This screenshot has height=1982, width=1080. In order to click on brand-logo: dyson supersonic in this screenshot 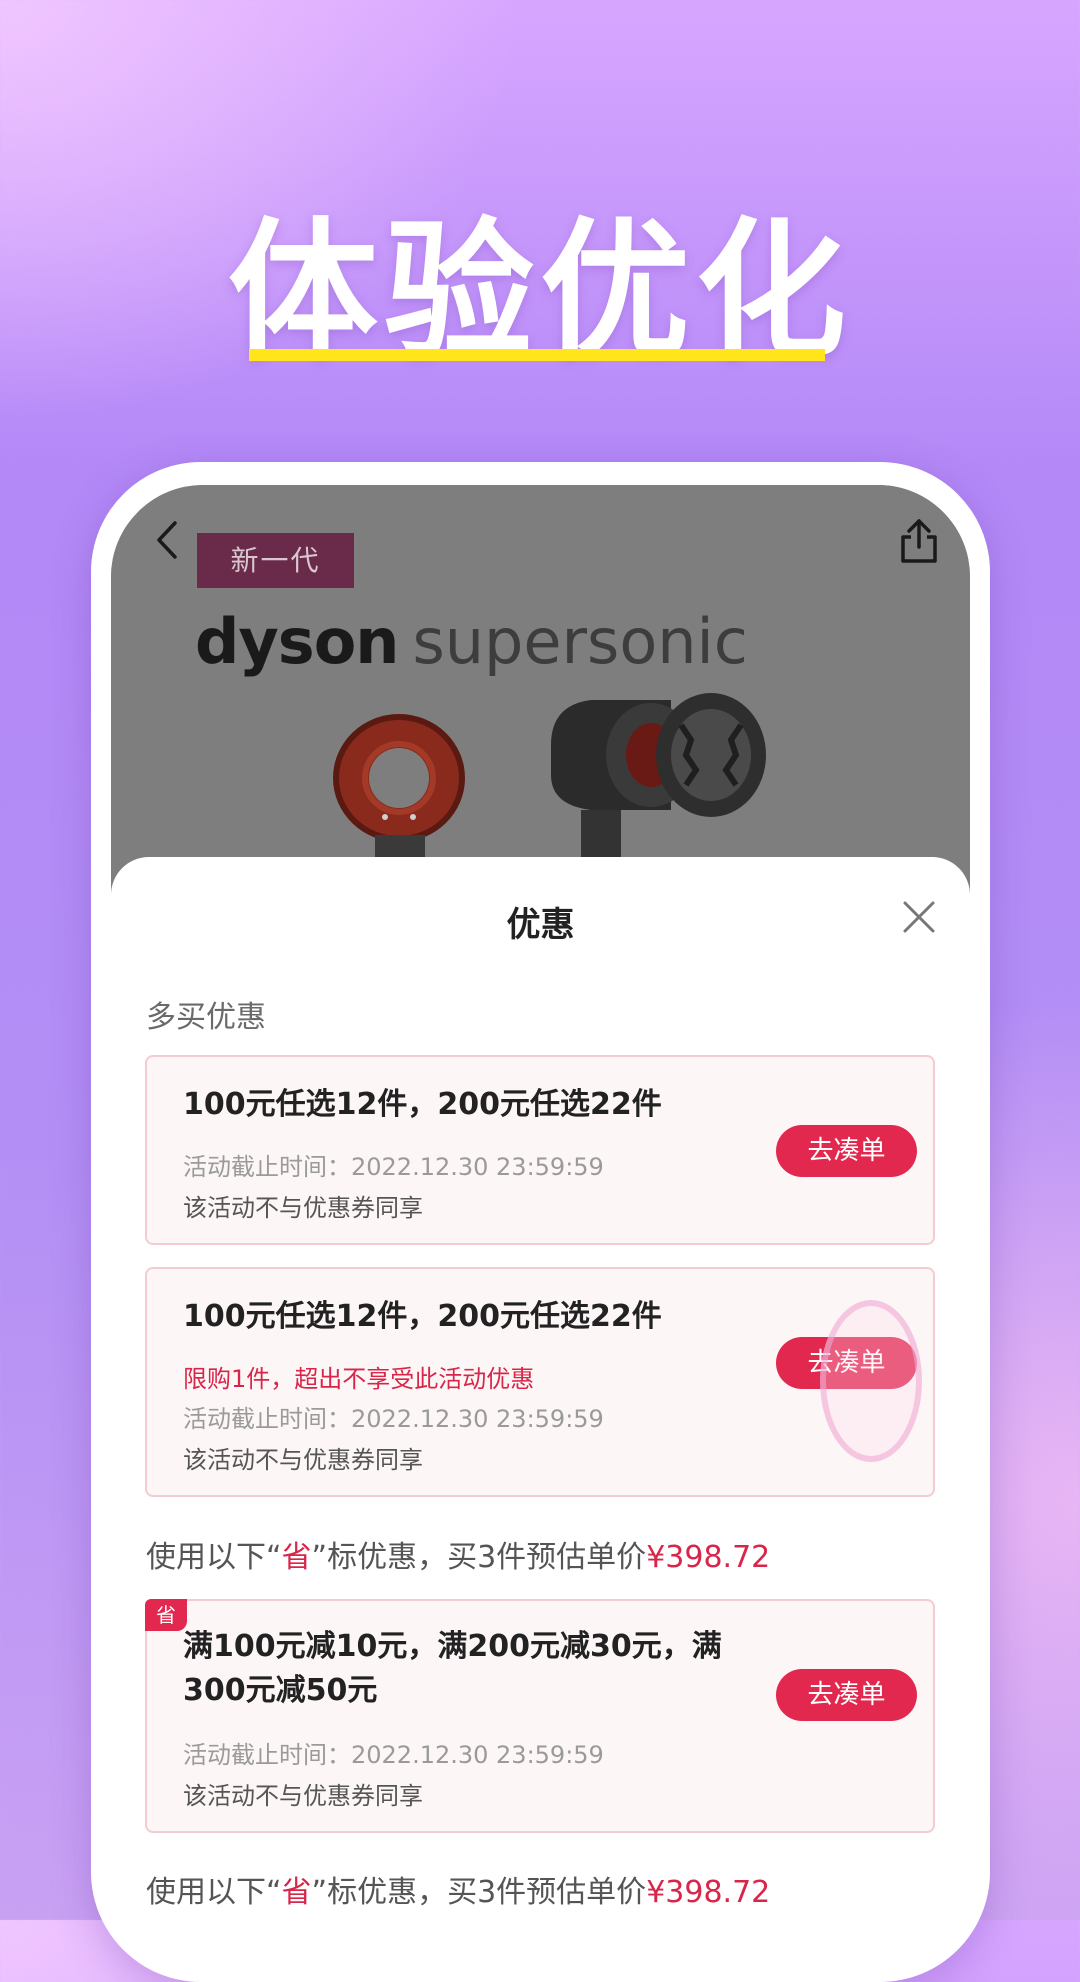, I will do `click(471, 641)`.